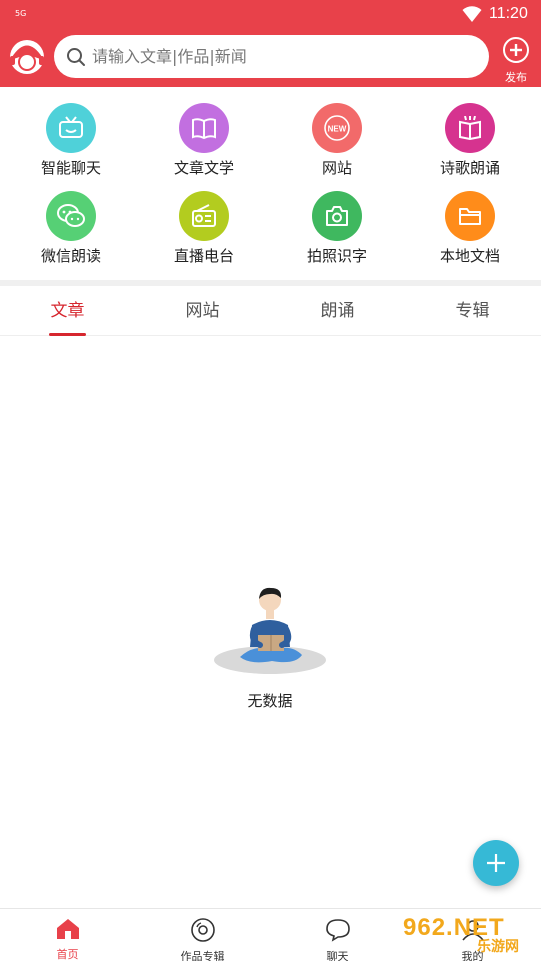  I want to click on publish-label: 发布, so click(516, 77).